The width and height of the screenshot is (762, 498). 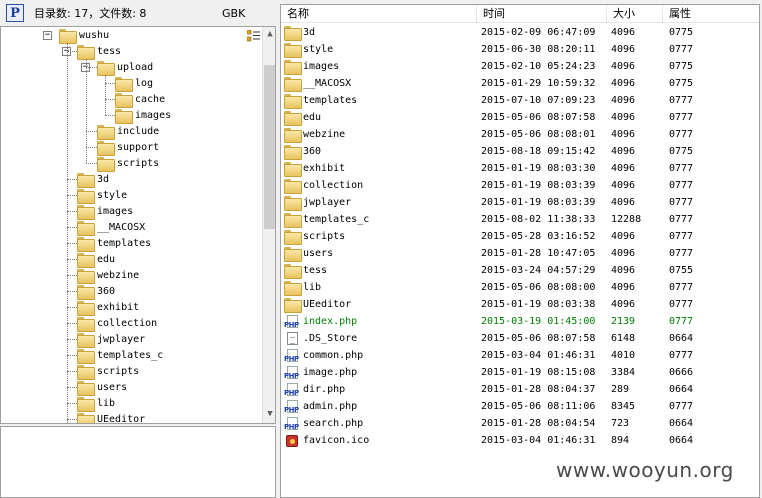 I want to click on file-row: collection 2015-01-19 08:03:39 4096 0777, so click(x=520, y=185).